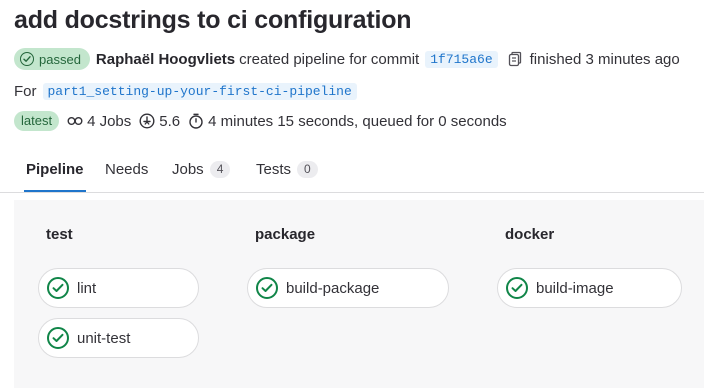 The width and height of the screenshot is (704, 388). Describe the element at coordinates (75, 121) in the screenshot. I see `pipeline-icon` at that location.